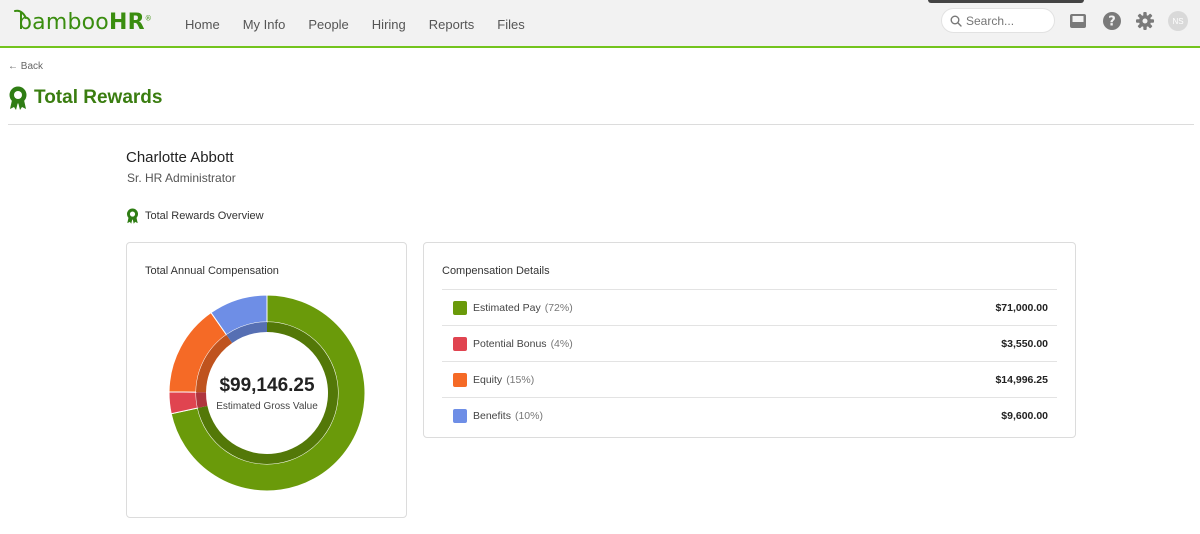 The width and height of the screenshot is (1200, 534). I want to click on card-title: Total Annual Compensation, so click(212, 271).